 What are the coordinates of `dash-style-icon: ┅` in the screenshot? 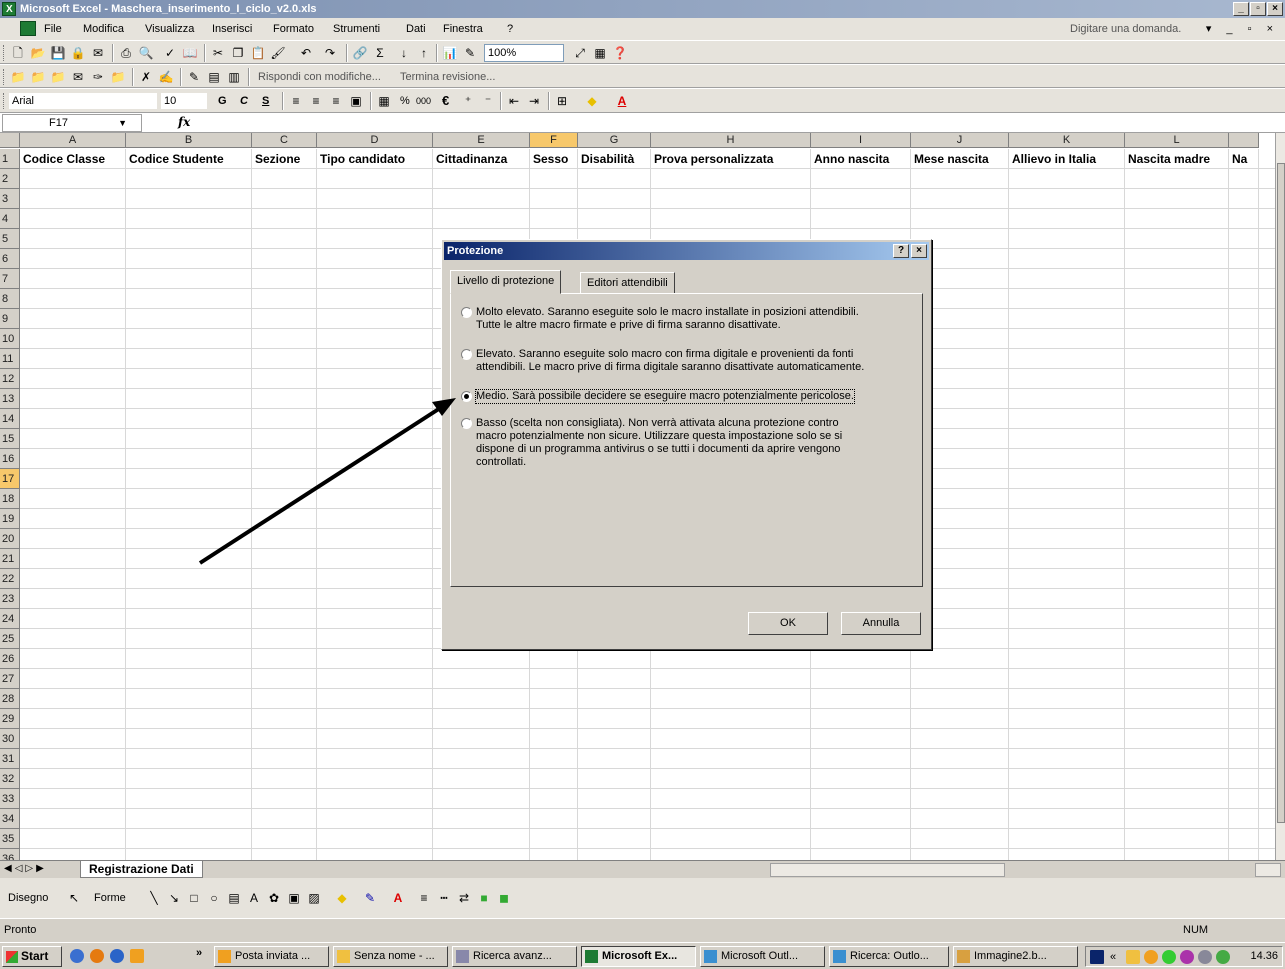 It's located at (444, 898).